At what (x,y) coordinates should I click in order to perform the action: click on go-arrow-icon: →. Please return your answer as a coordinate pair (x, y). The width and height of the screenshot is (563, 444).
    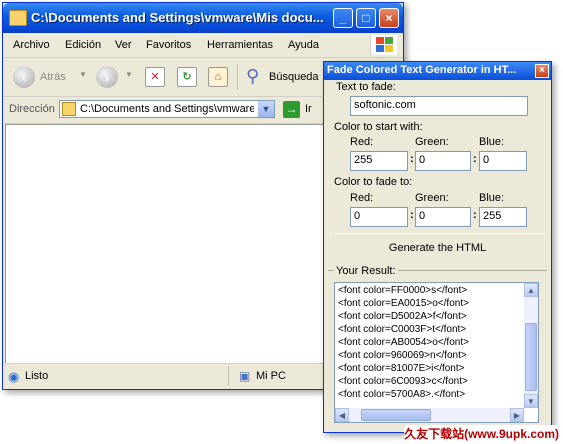
    Looking at the image, I should click on (291, 109).